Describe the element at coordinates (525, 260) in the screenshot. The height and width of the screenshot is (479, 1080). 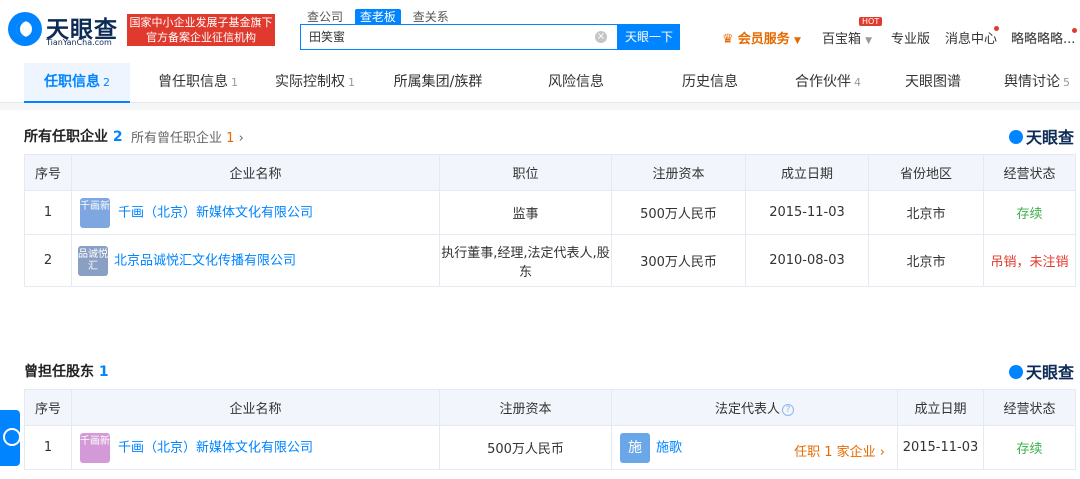
I see `position-cell: 执行董事,经理,法定代表人,股东` at that location.